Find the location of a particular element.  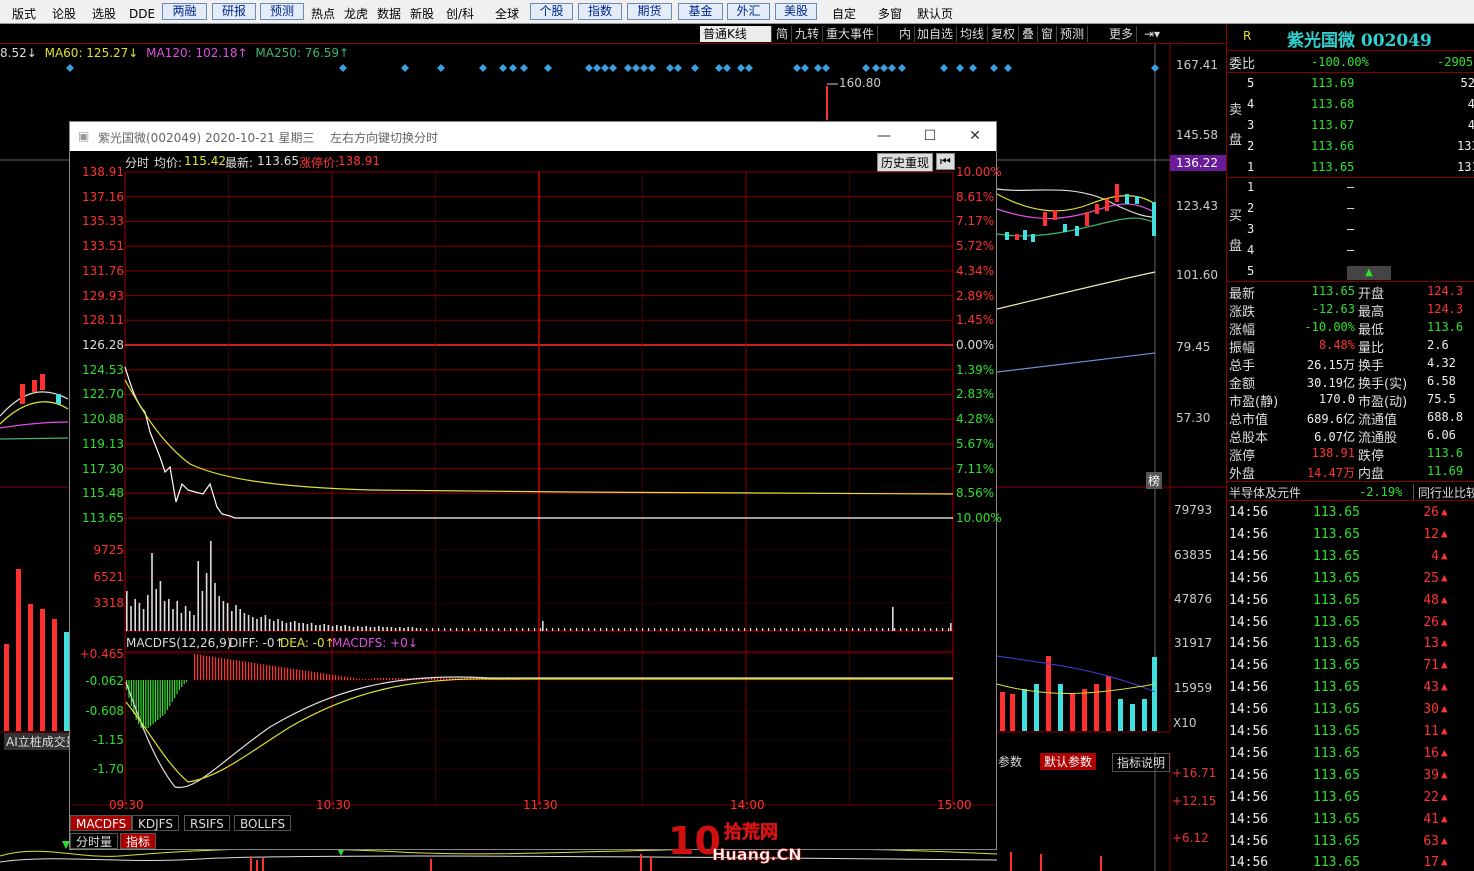

price-tick: 124.53 is located at coordinates (103, 369).